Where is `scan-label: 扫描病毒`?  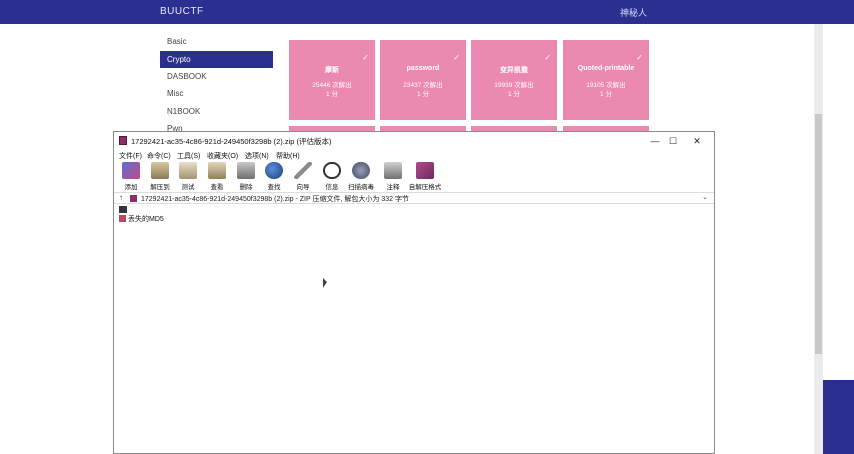 scan-label: 扫描病毒 is located at coordinates (361, 187).